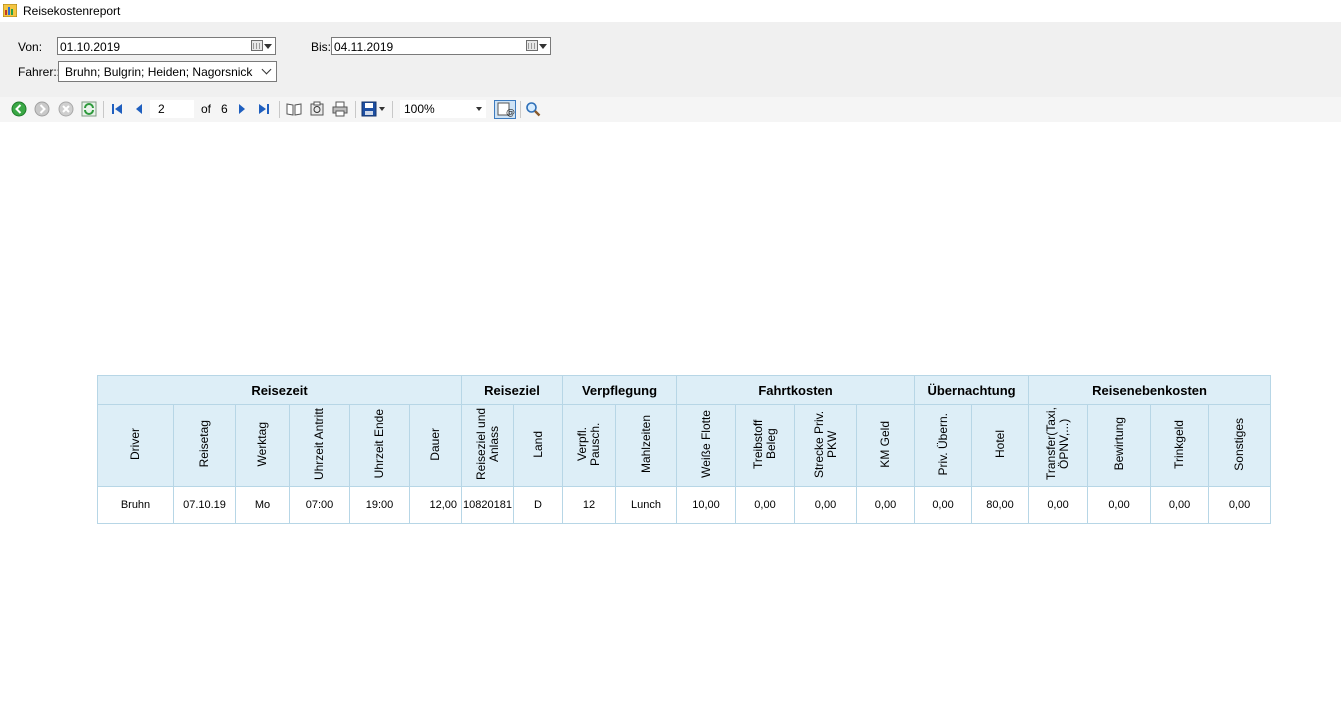 The height and width of the screenshot is (720, 1341). I want to click on column-header: Hotel, so click(1000, 445).